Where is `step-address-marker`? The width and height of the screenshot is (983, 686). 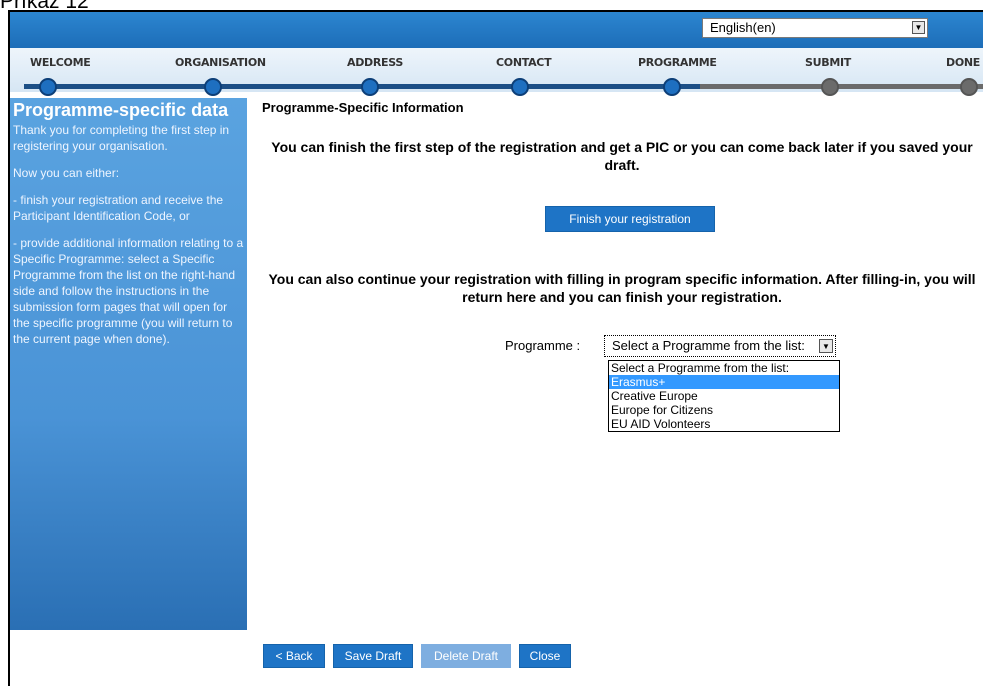 step-address-marker is located at coordinates (370, 87).